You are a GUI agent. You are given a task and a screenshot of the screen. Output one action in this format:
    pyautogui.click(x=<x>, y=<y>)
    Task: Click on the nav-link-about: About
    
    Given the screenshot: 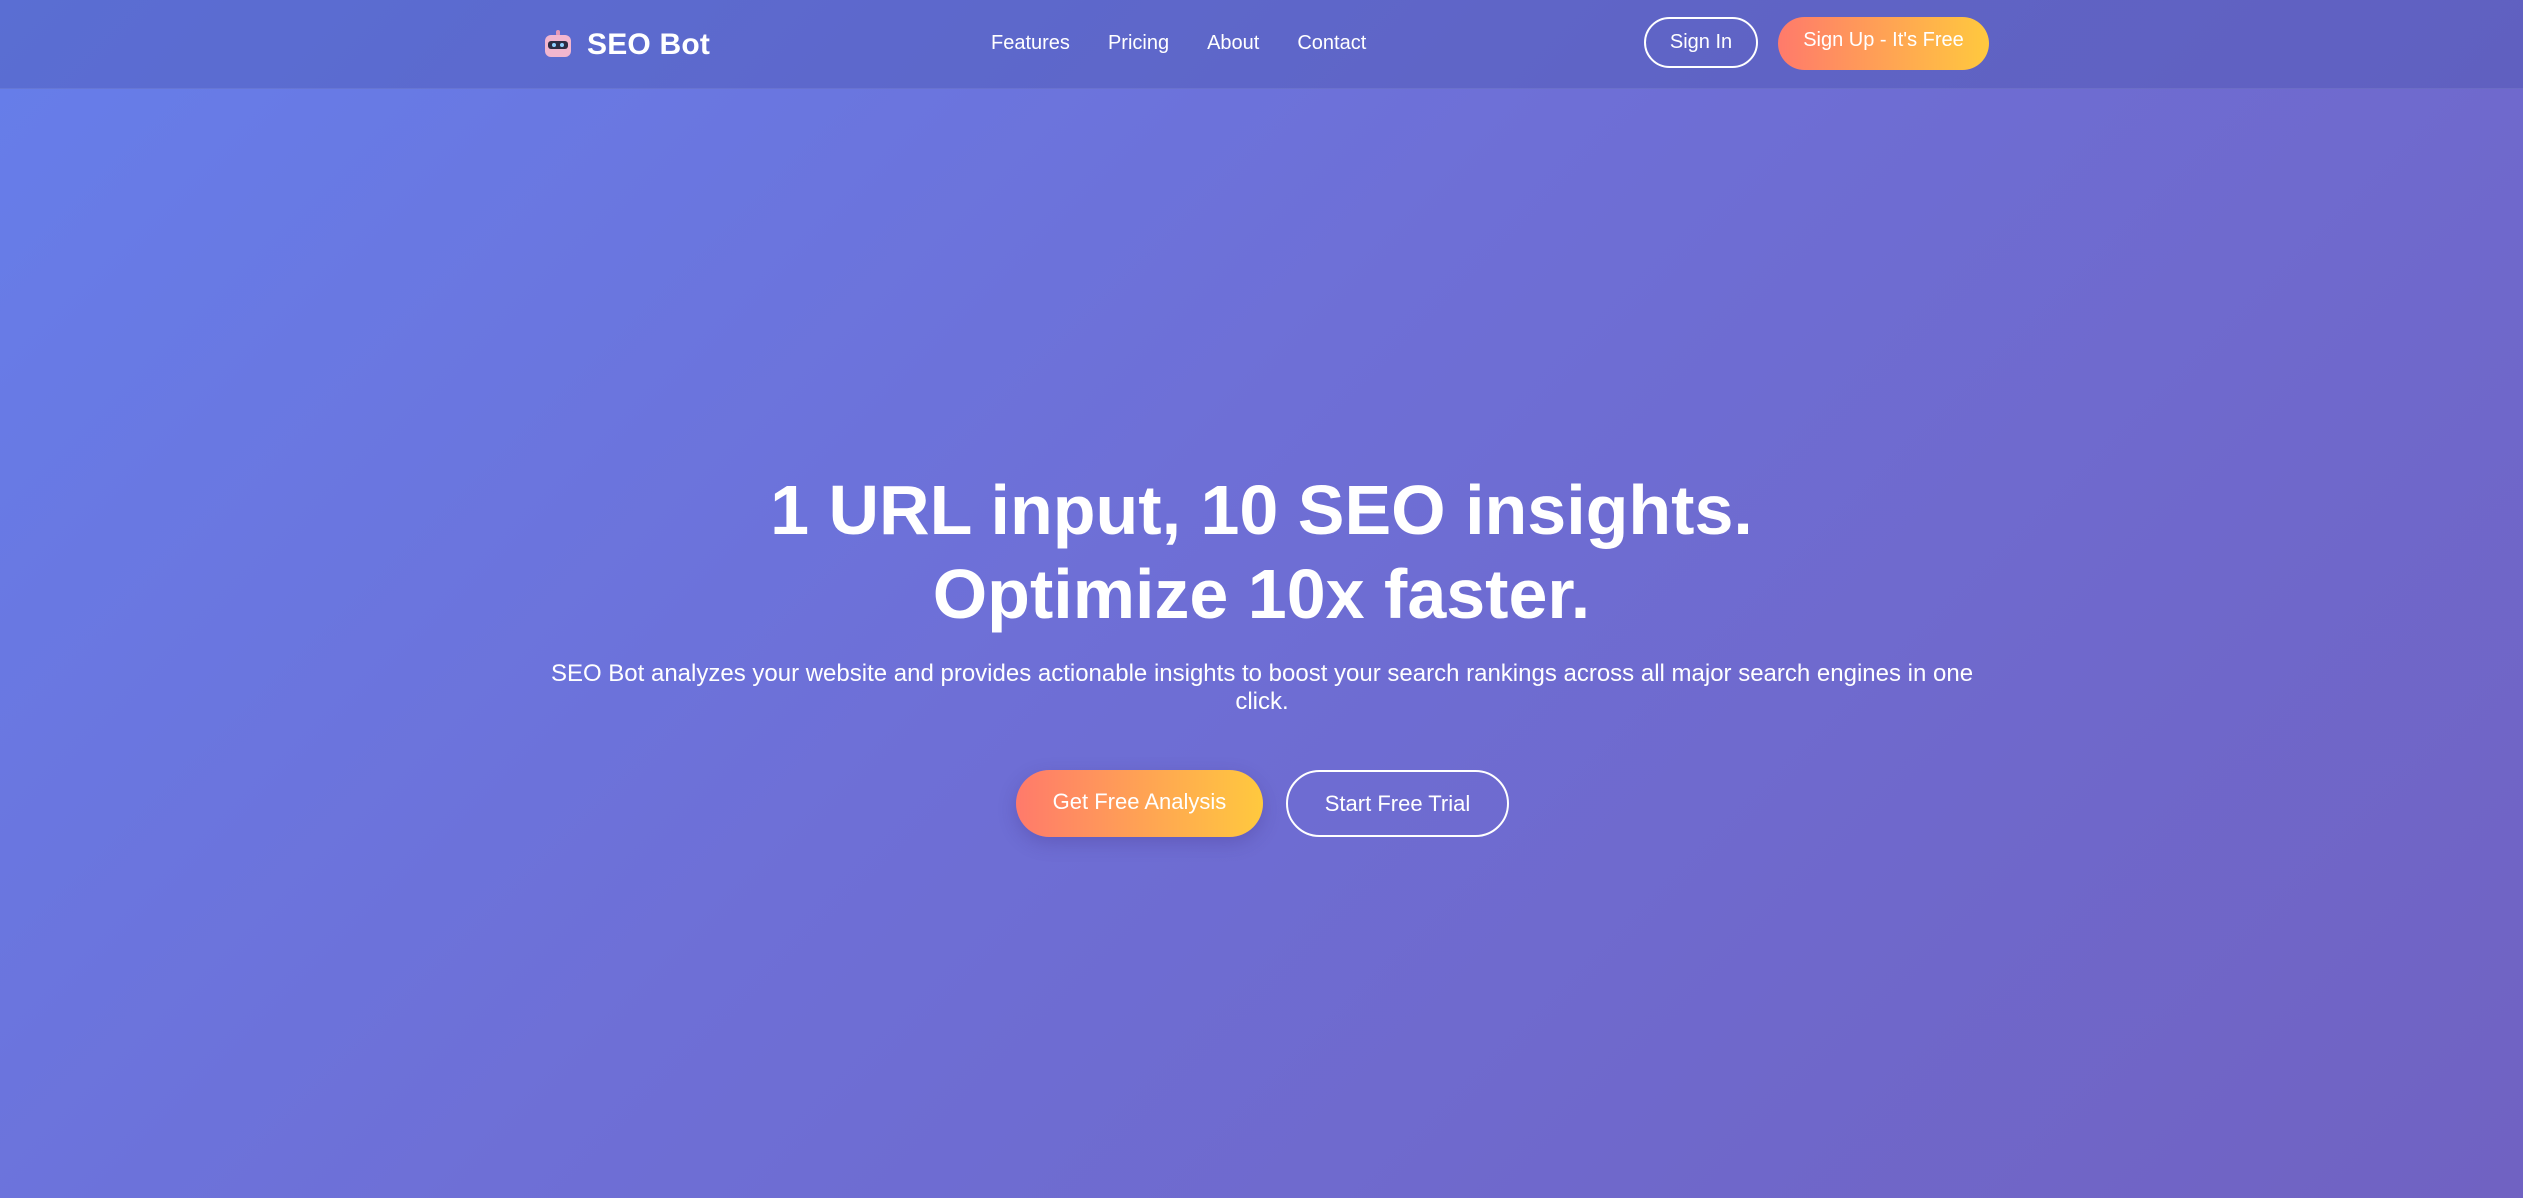 What is the action you would take?
    pyautogui.click(x=1233, y=43)
    